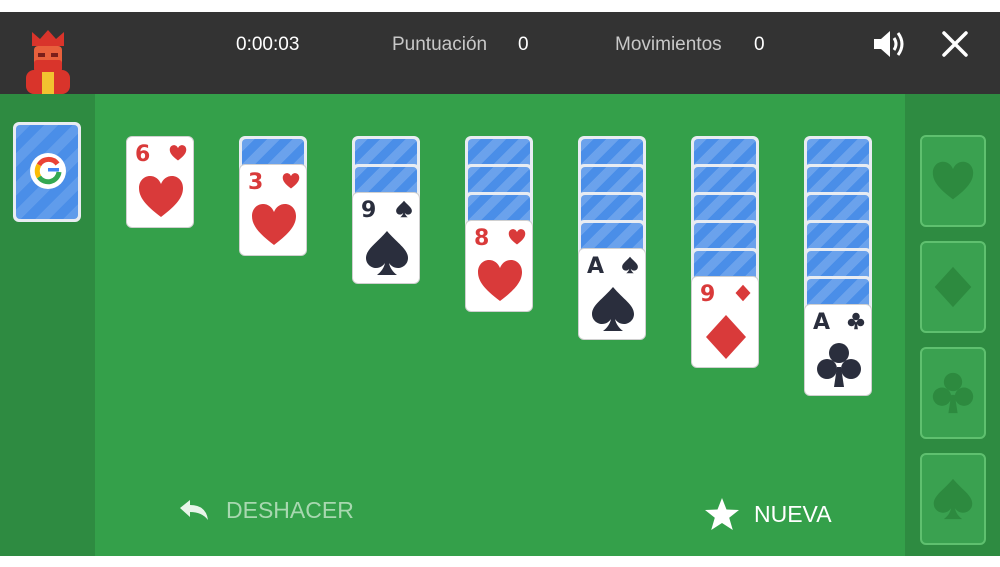  What do you see at coordinates (440, 44) in the screenshot?
I see `score-label: Puntuación` at bounding box center [440, 44].